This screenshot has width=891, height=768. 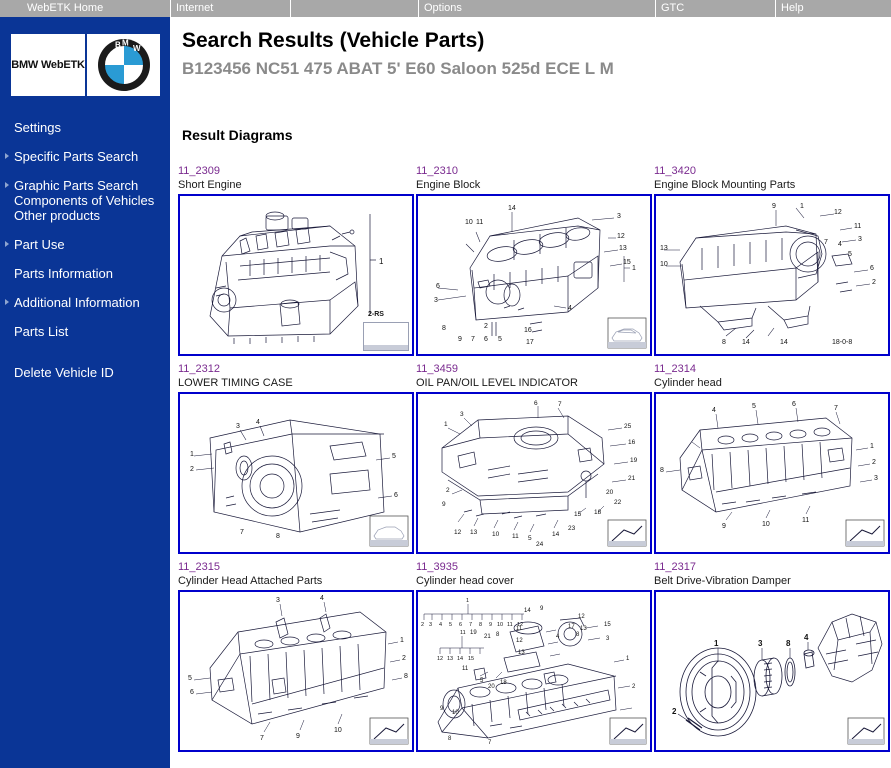 What do you see at coordinates (296, 171) in the screenshot?
I see `diagram-id-link: 11_2309` at bounding box center [296, 171].